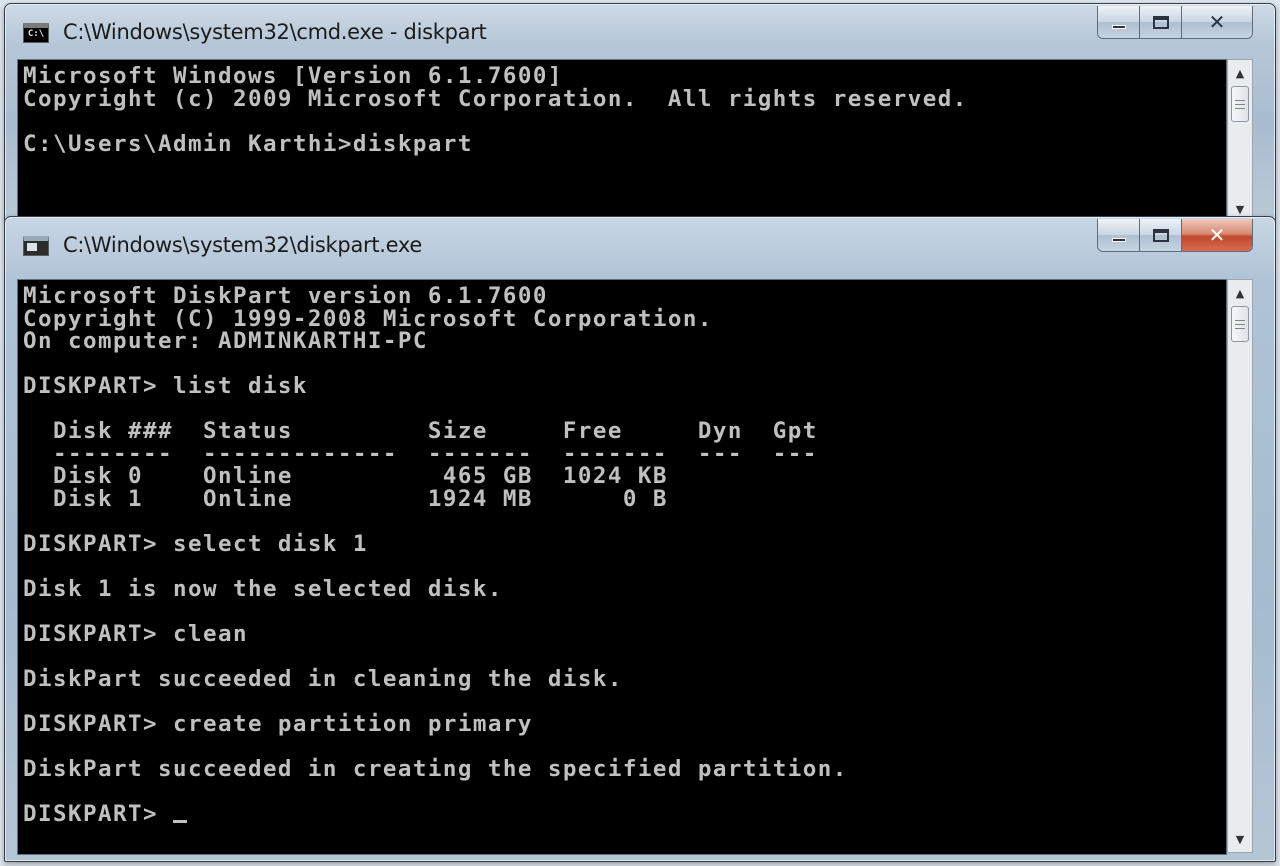 The width and height of the screenshot is (1280, 866). I want to click on diskpart-titlebar: C:\Windows\system32\diskpart.exe ✕, so click(640, 243).